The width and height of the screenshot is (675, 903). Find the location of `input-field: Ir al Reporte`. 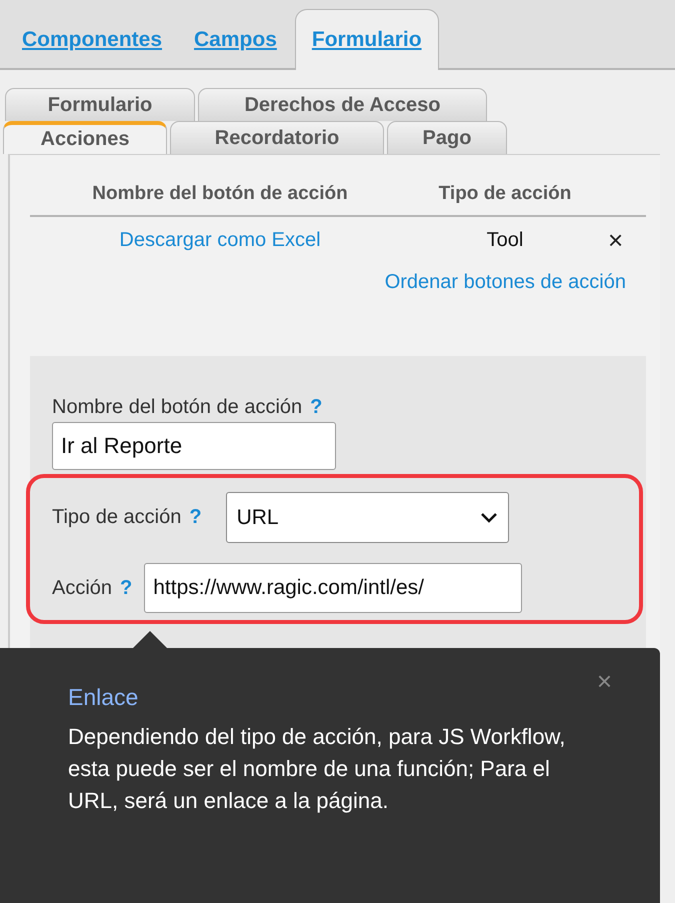

input-field: Ir al Reporte is located at coordinates (194, 446).